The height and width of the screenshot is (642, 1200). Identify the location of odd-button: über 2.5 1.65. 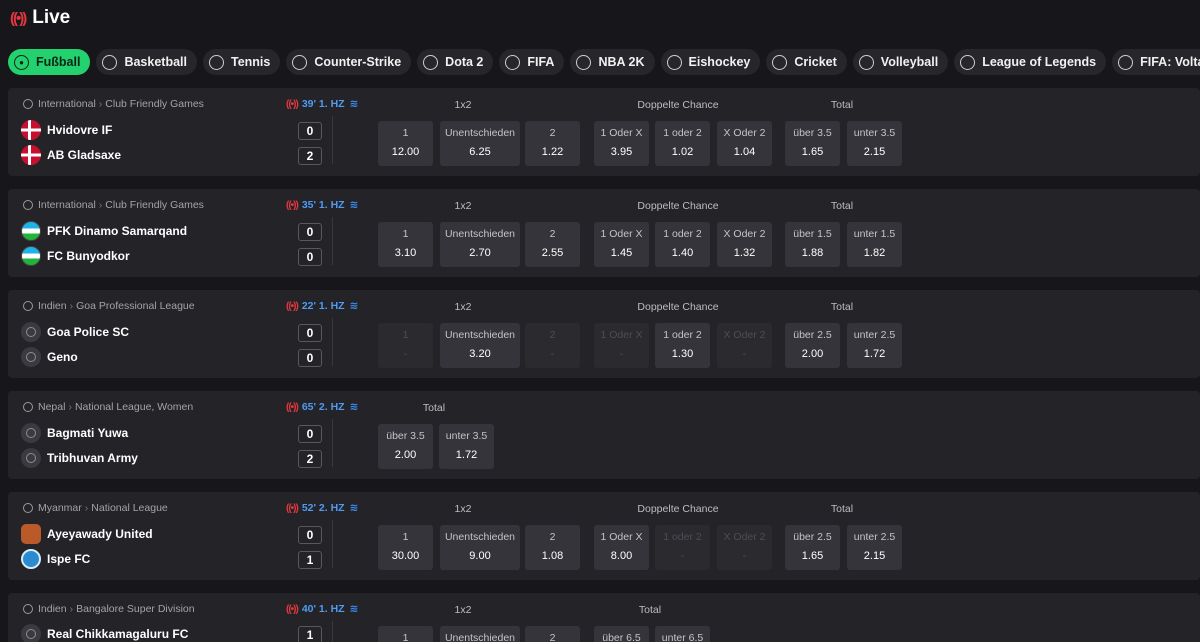
(812, 547).